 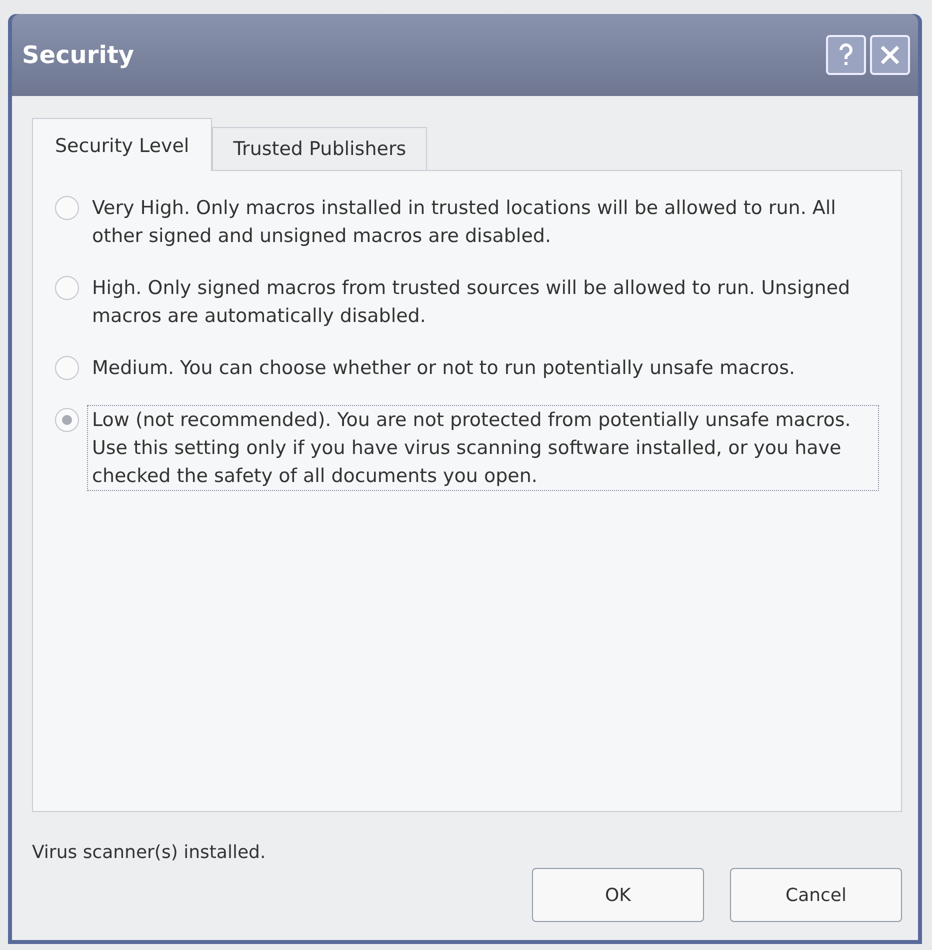 I want to click on option-label: Medium. You can choose whether or not to run potentially unsafe macros., so click(x=443, y=368).